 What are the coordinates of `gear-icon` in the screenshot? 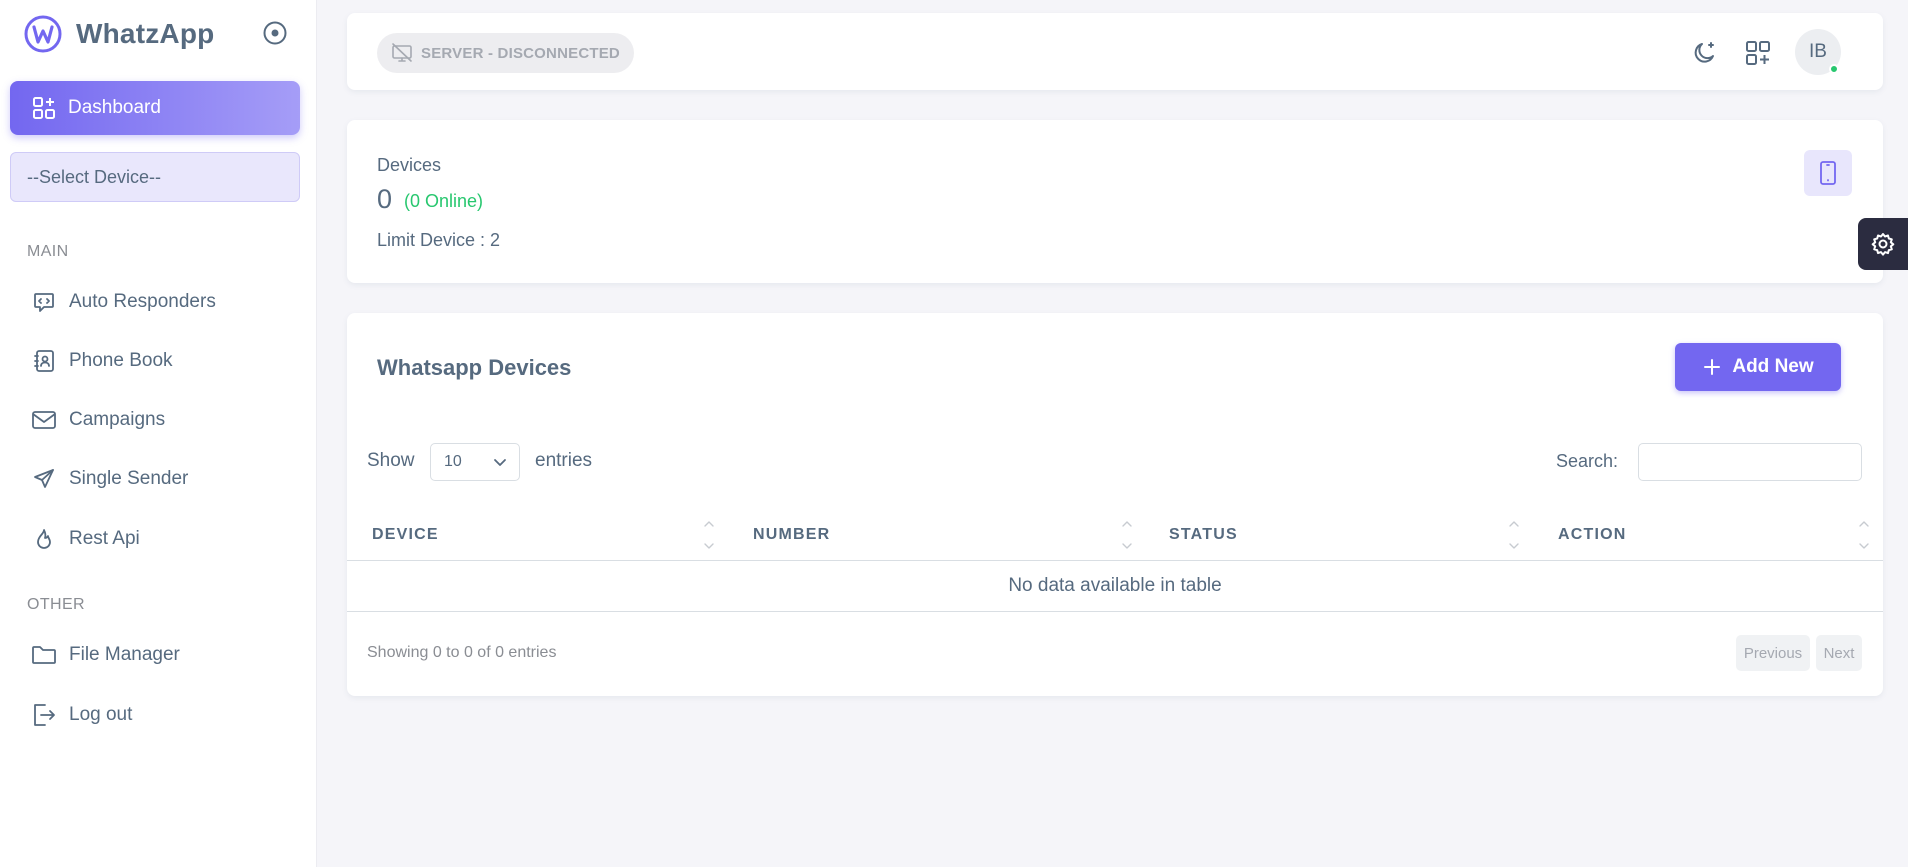 It's located at (1883, 244).